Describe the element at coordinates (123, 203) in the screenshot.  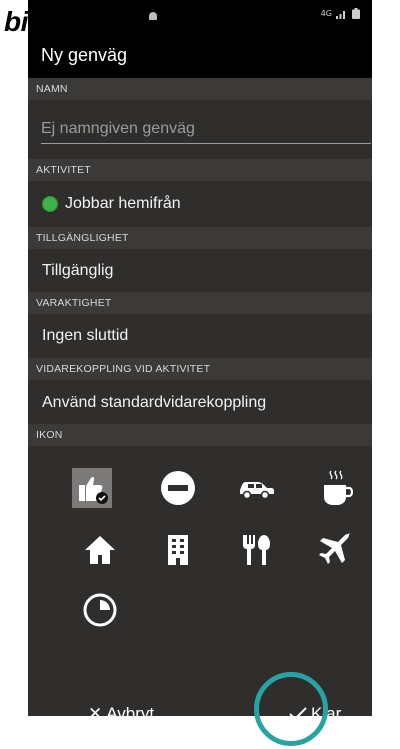
I see `activity-value: Jobbar hemifrån` at that location.